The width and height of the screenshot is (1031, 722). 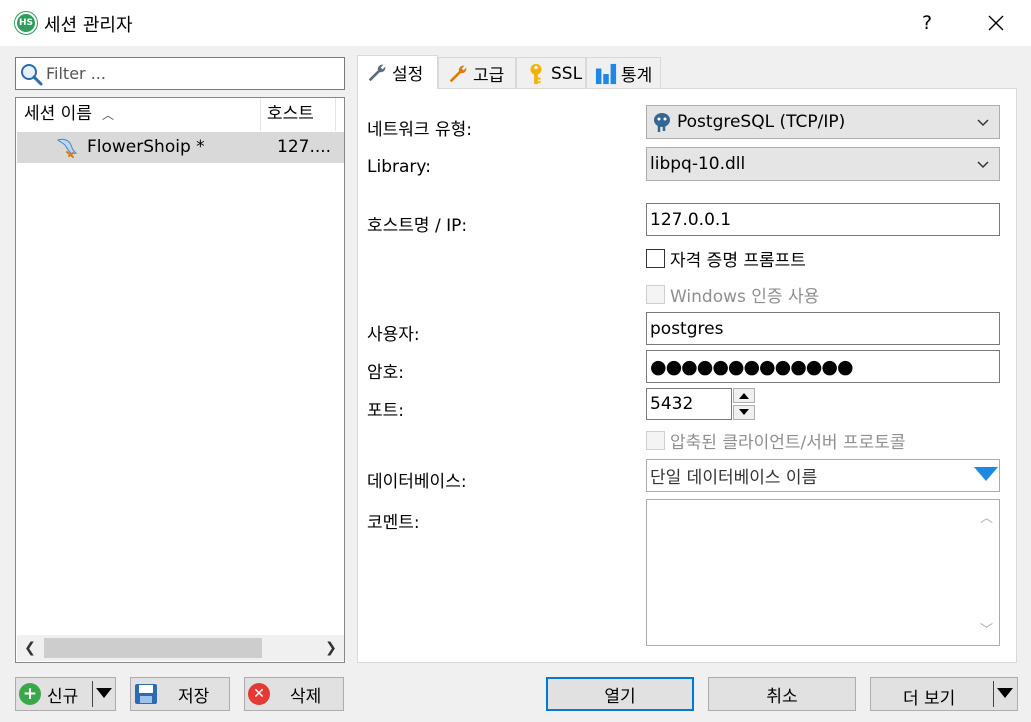 What do you see at coordinates (26, 23) in the screenshot?
I see `app-logo-icon: HS` at bounding box center [26, 23].